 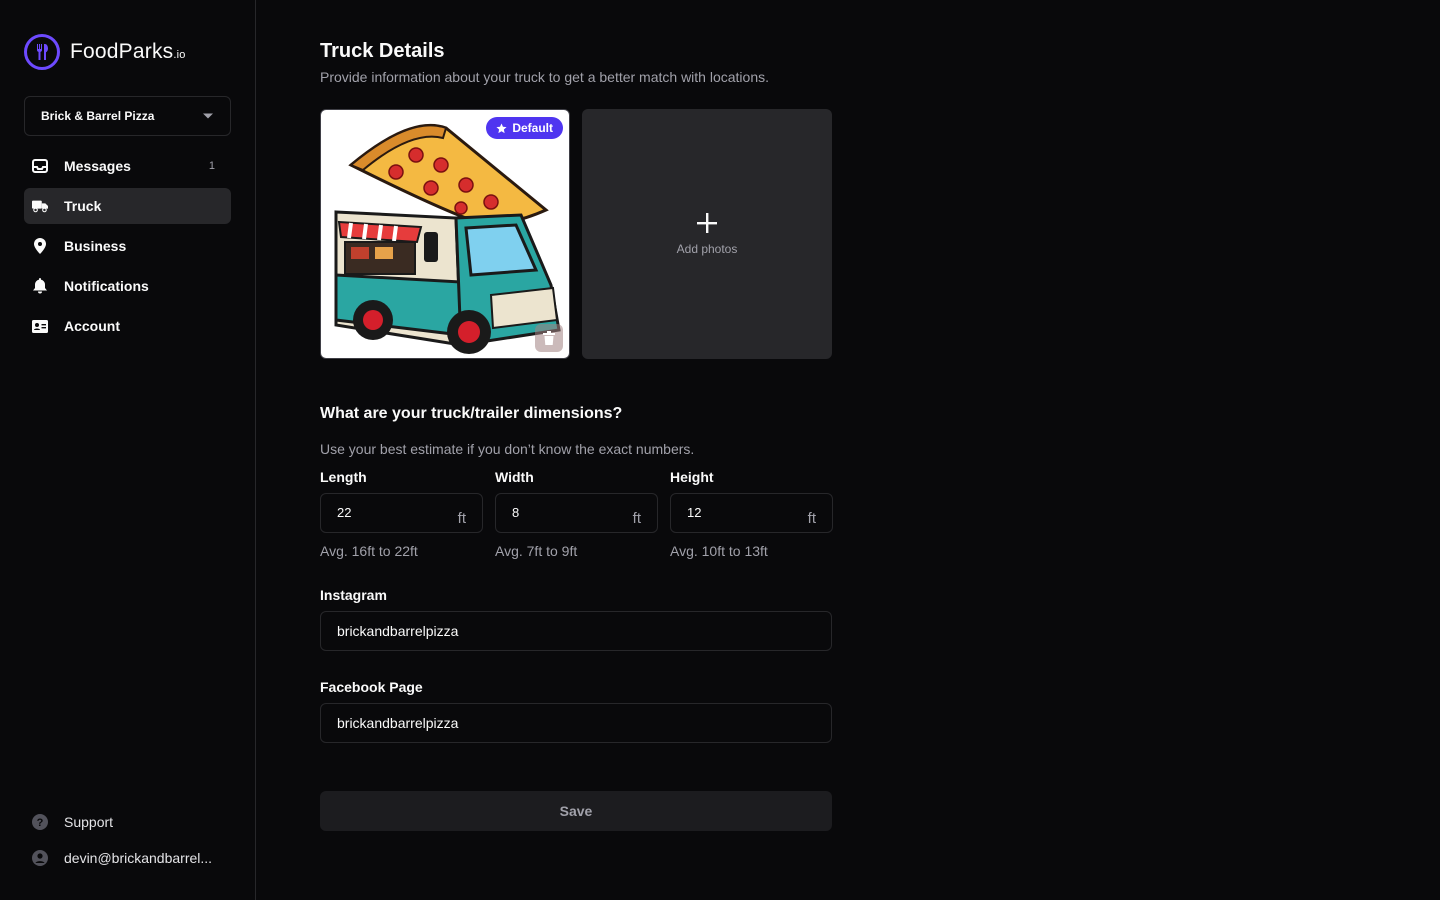 What do you see at coordinates (127, 326) in the screenshot?
I see `sidebar-item-account: Account` at bounding box center [127, 326].